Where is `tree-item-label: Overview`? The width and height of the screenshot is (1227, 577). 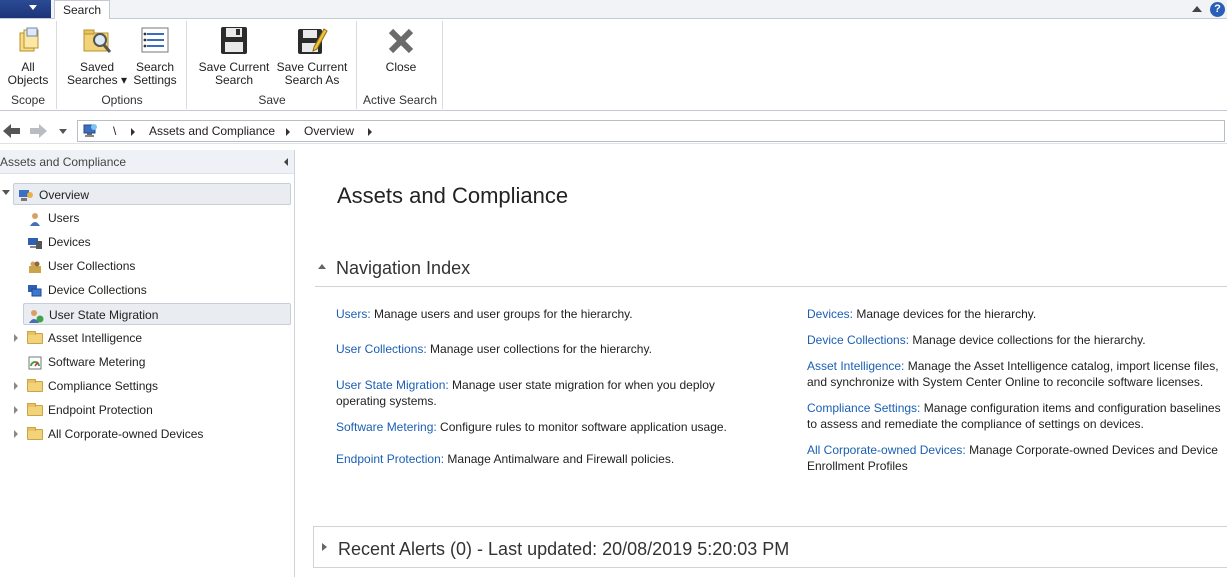
tree-item-label: Overview is located at coordinates (64, 195).